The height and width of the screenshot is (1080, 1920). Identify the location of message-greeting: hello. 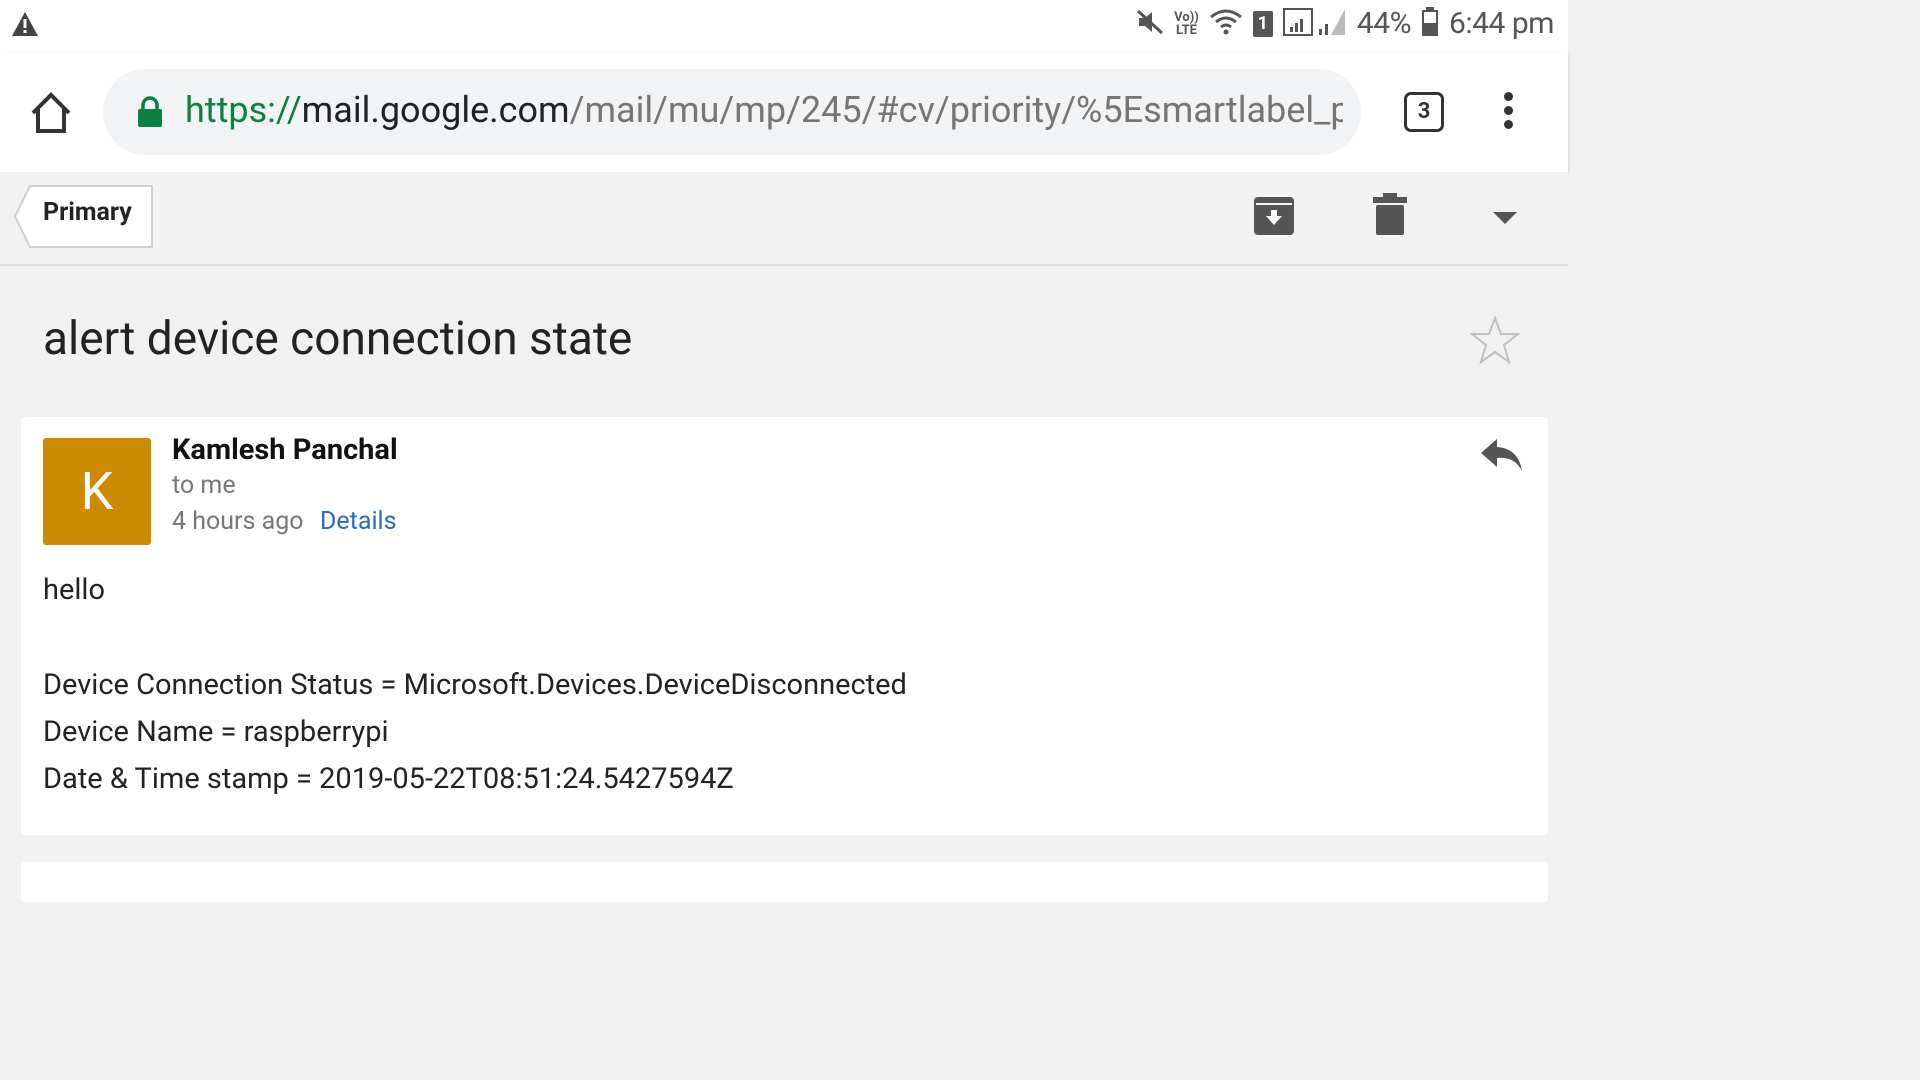
(74, 590).